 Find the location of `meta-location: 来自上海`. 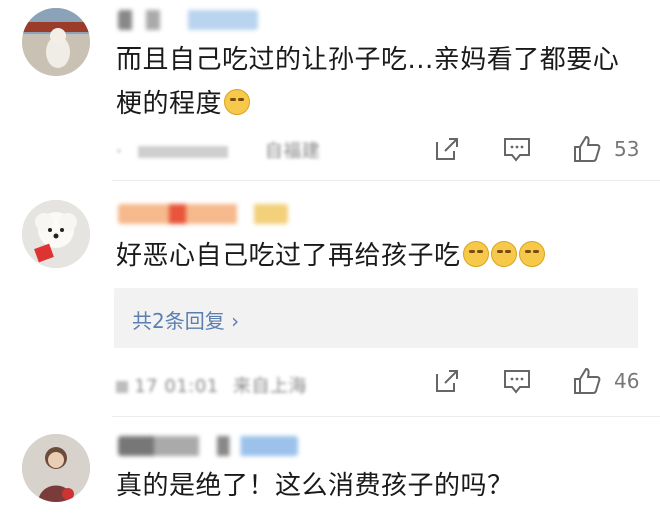

meta-location: 来自上海 is located at coordinates (269, 386).